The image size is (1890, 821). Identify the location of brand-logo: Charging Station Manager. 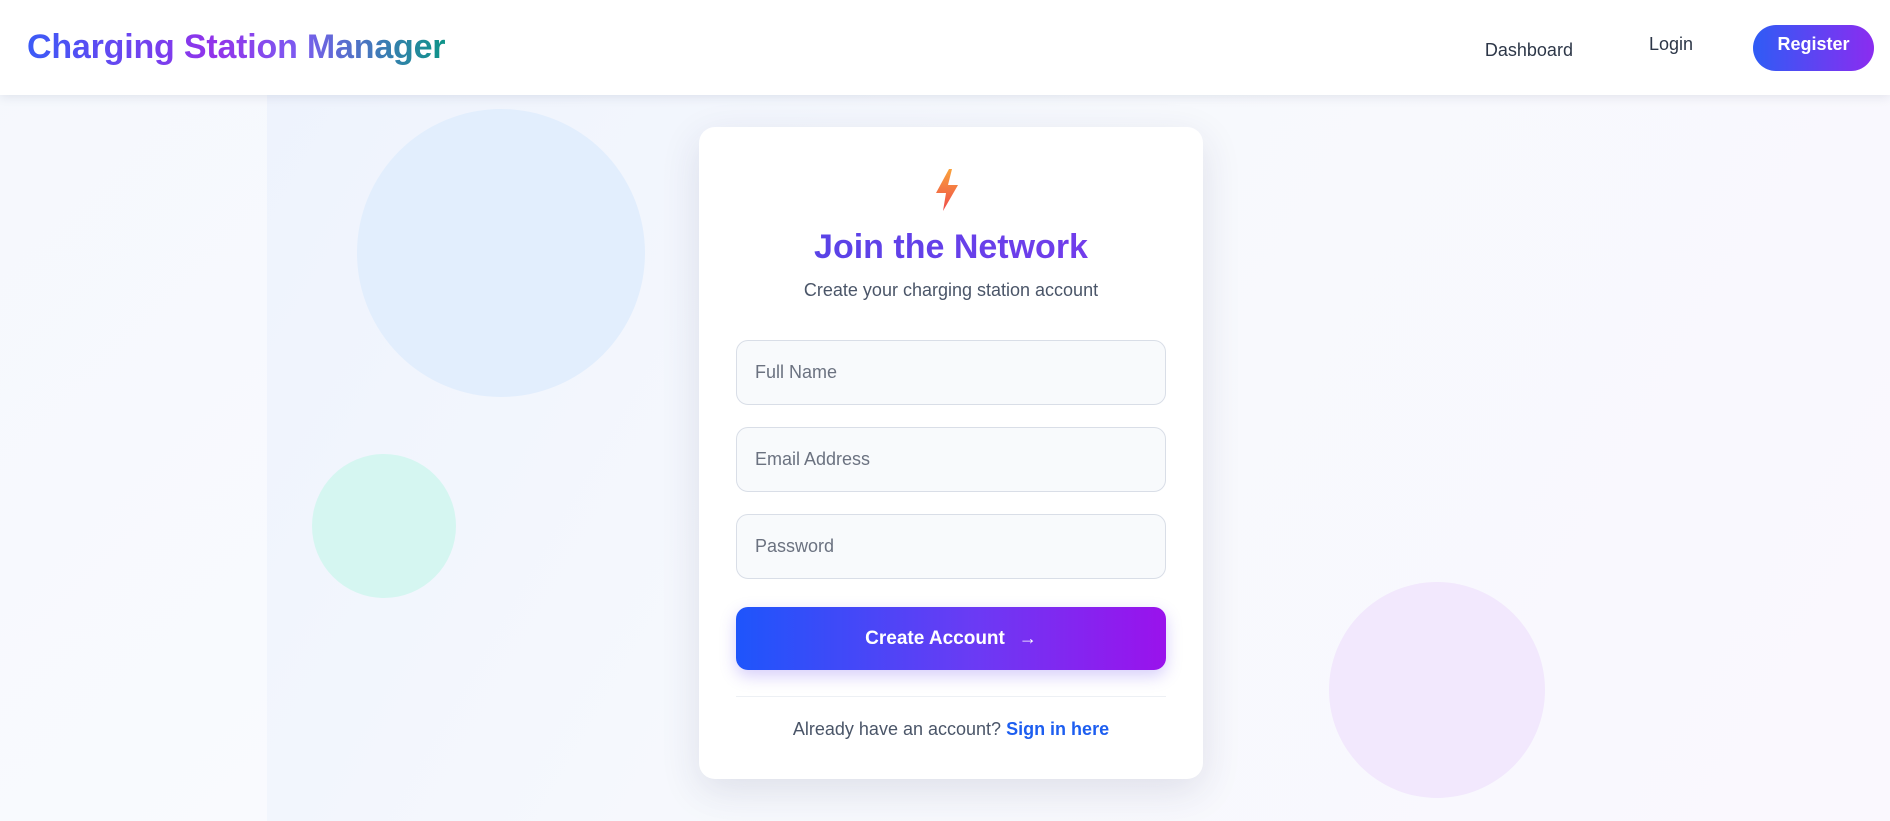
(236, 47).